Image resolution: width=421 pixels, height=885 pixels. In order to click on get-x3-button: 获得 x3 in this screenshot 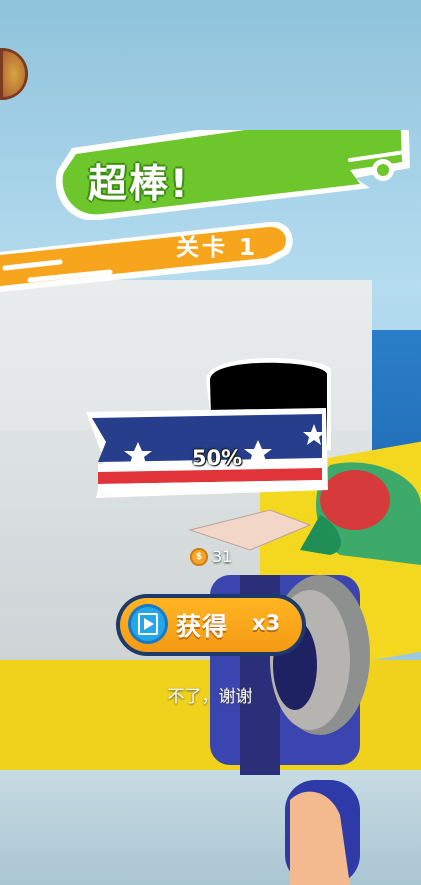, I will do `click(211, 625)`.